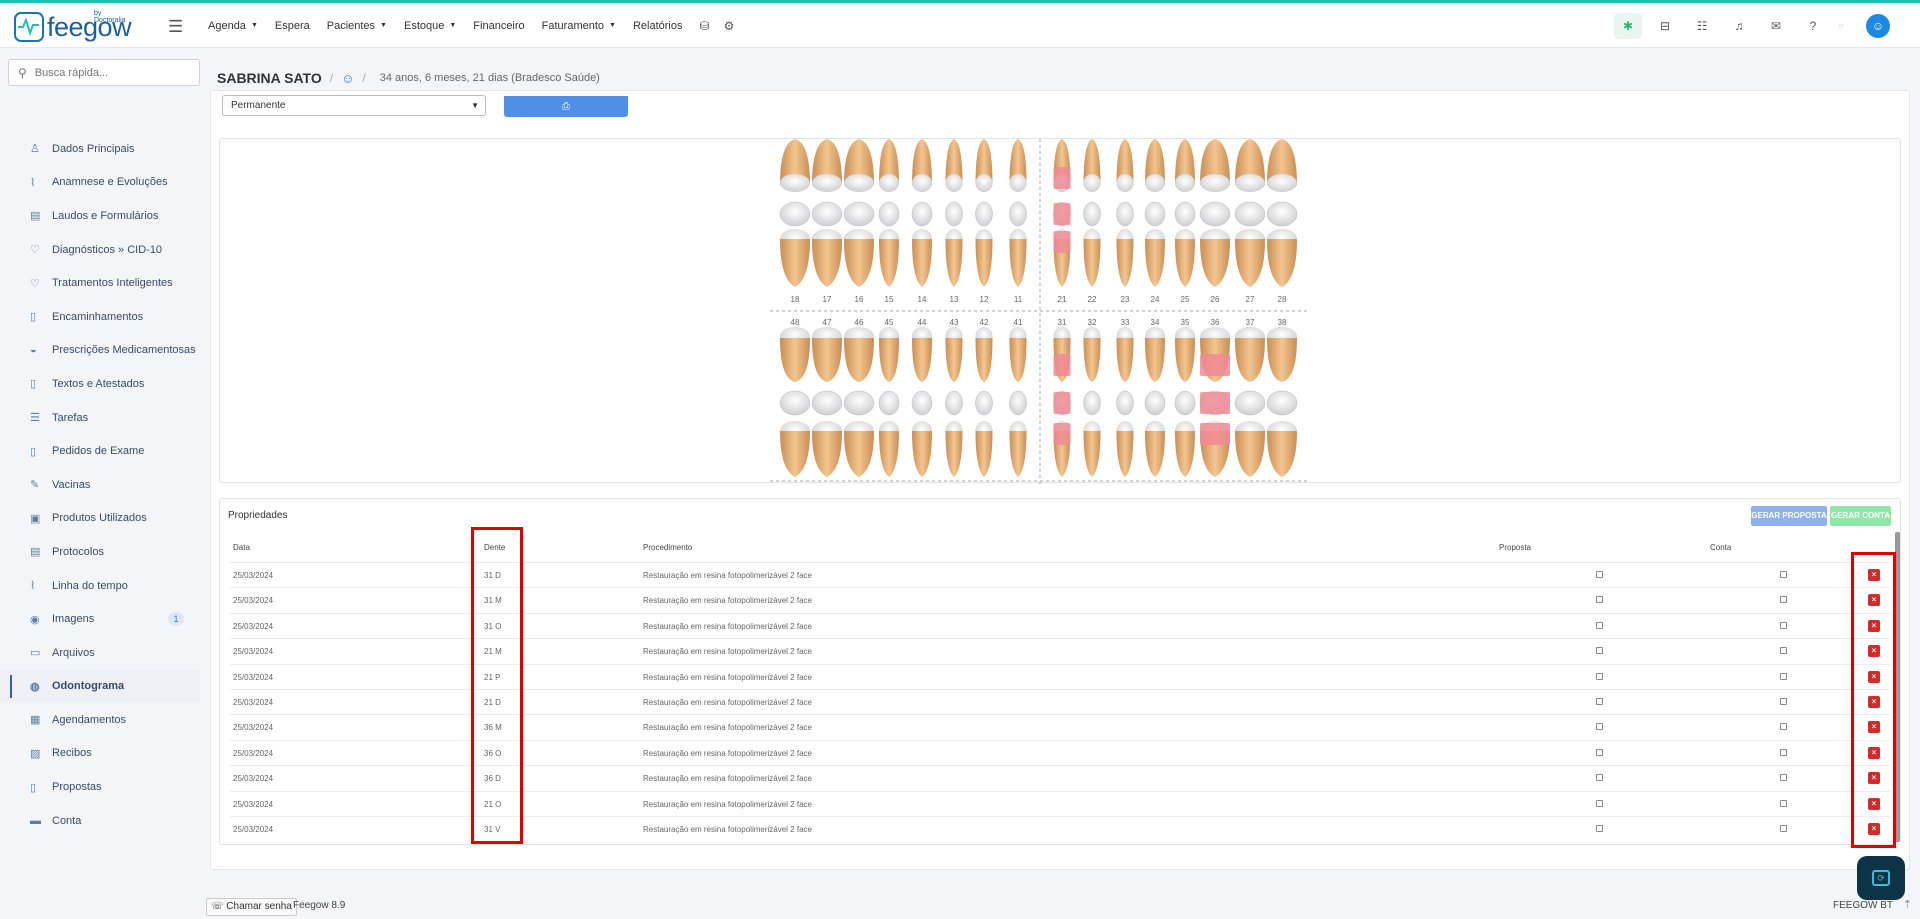 The image size is (1920, 919). Describe the element at coordinates (35, 720) in the screenshot. I see `calendar-icon: ▦` at that location.